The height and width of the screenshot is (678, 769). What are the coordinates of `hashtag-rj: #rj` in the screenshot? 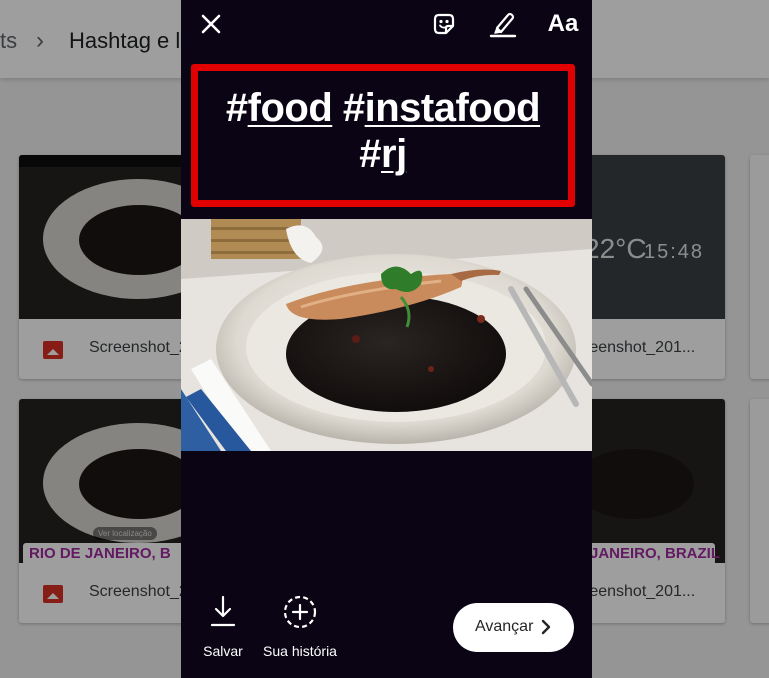 It's located at (383, 154).